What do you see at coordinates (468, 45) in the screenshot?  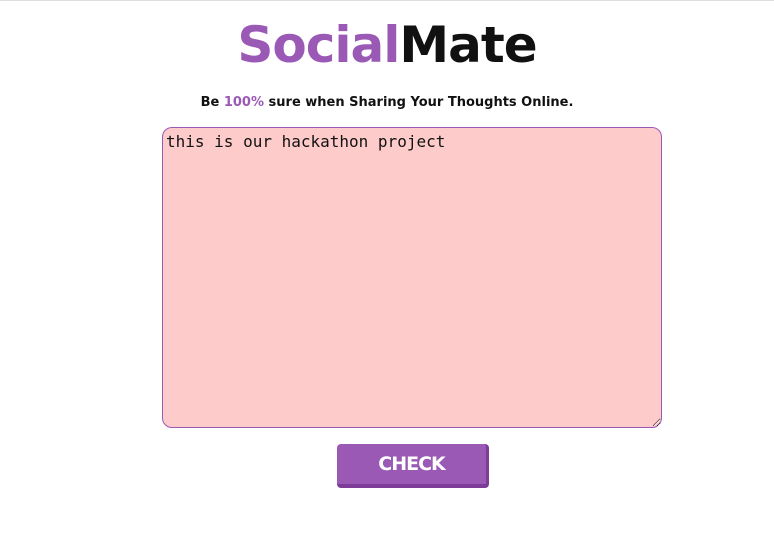 I see `logo-mate: Mate` at bounding box center [468, 45].